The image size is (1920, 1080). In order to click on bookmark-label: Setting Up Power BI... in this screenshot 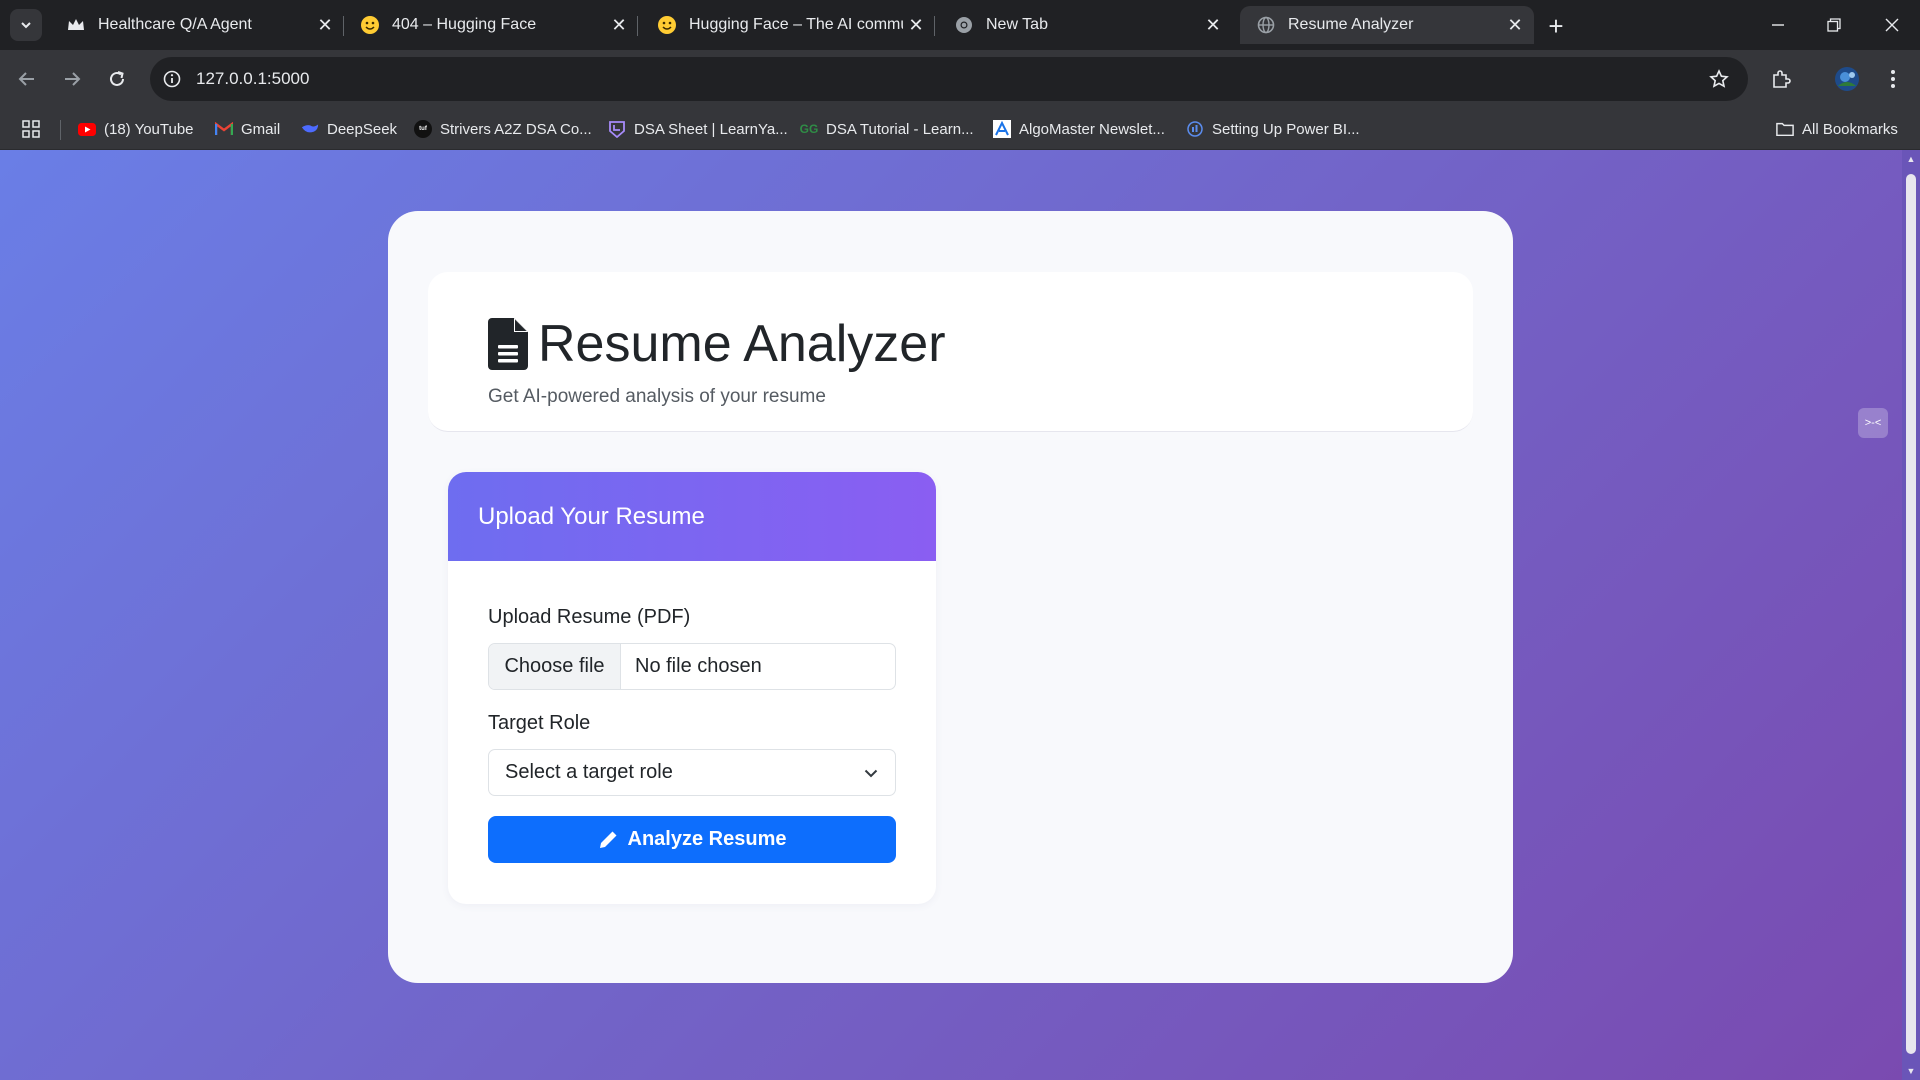, I will do `click(1286, 129)`.